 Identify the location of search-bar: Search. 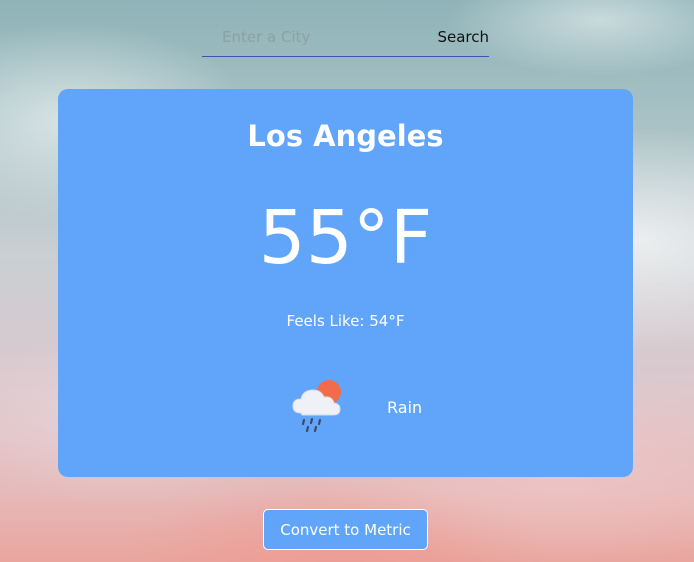
(345, 37).